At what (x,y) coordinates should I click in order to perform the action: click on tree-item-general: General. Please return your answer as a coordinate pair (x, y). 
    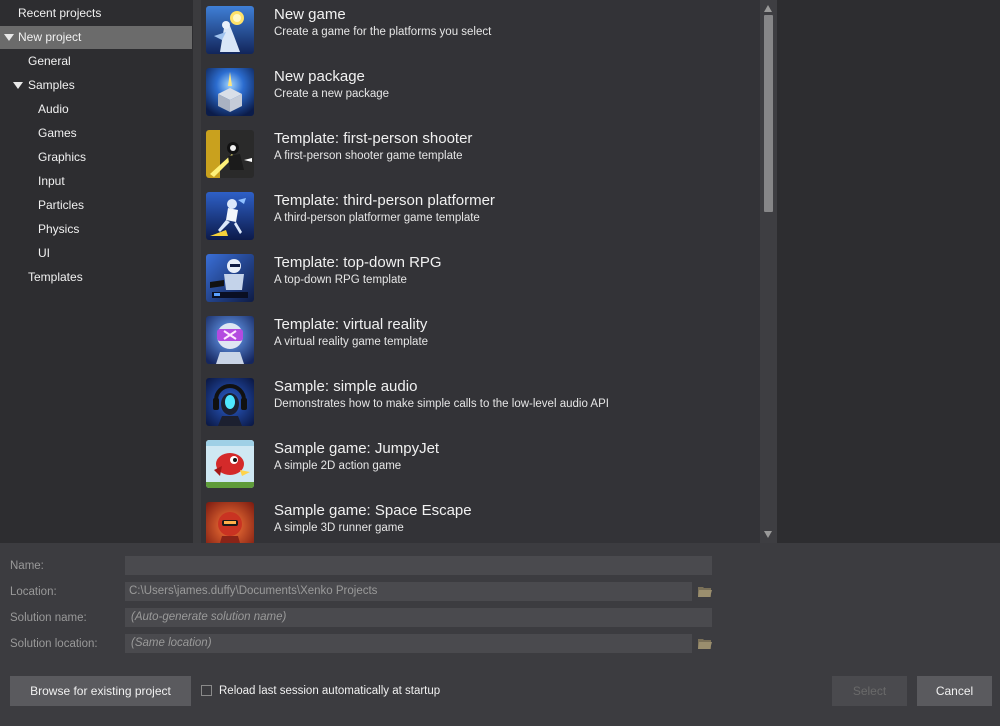
    Looking at the image, I should click on (96, 61).